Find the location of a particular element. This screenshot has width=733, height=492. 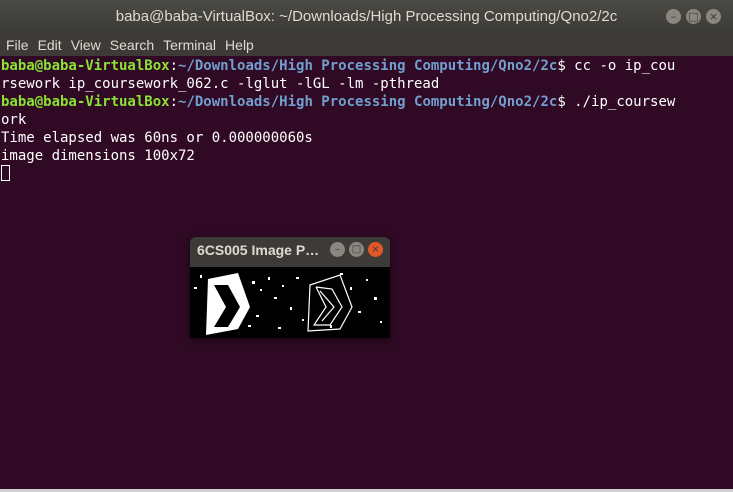

menu-view: View is located at coordinates (86, 45).